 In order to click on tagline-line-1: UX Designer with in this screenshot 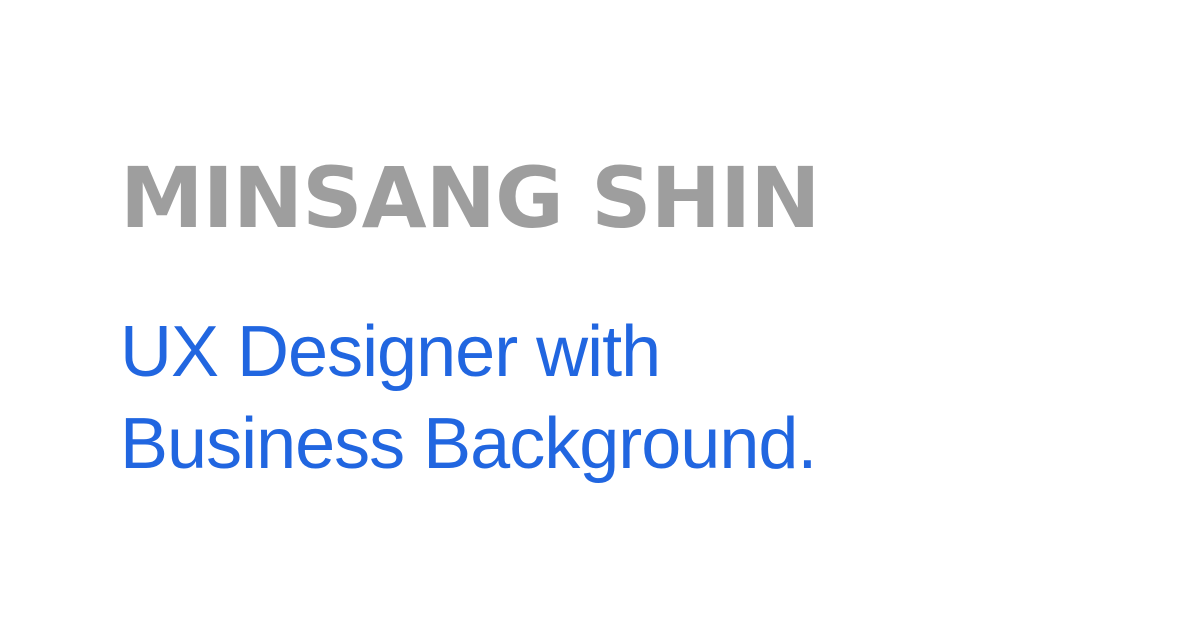, I will do `click(390, 352)`.